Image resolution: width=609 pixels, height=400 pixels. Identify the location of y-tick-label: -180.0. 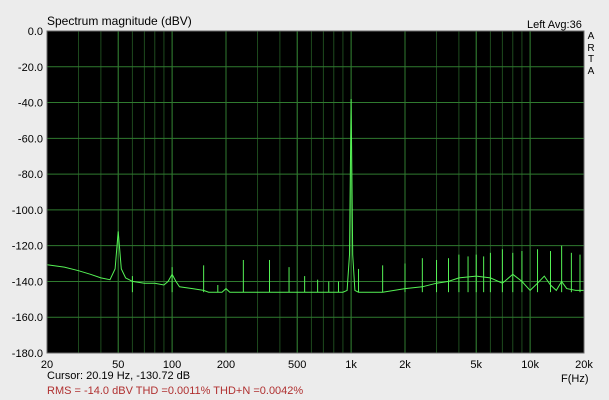
(27, 354).